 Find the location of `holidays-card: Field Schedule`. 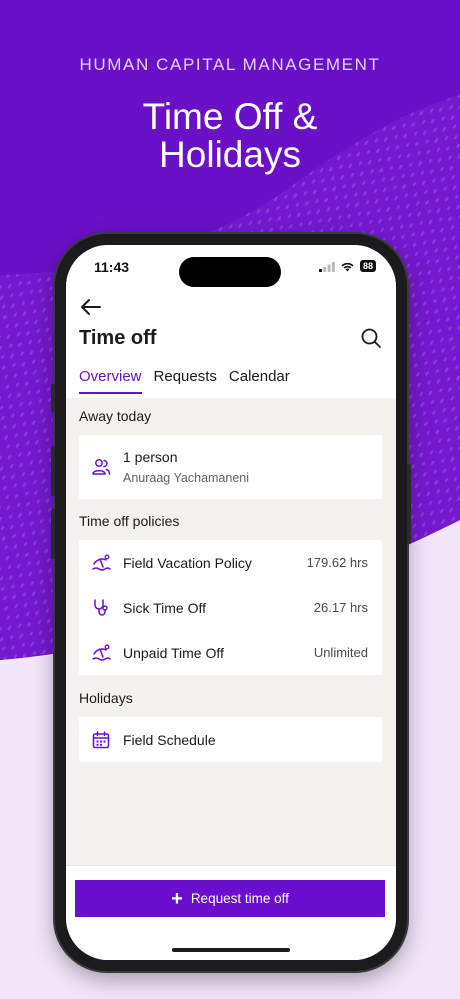

holidays-card: Field Schedule is located at coordinates (230, 739).